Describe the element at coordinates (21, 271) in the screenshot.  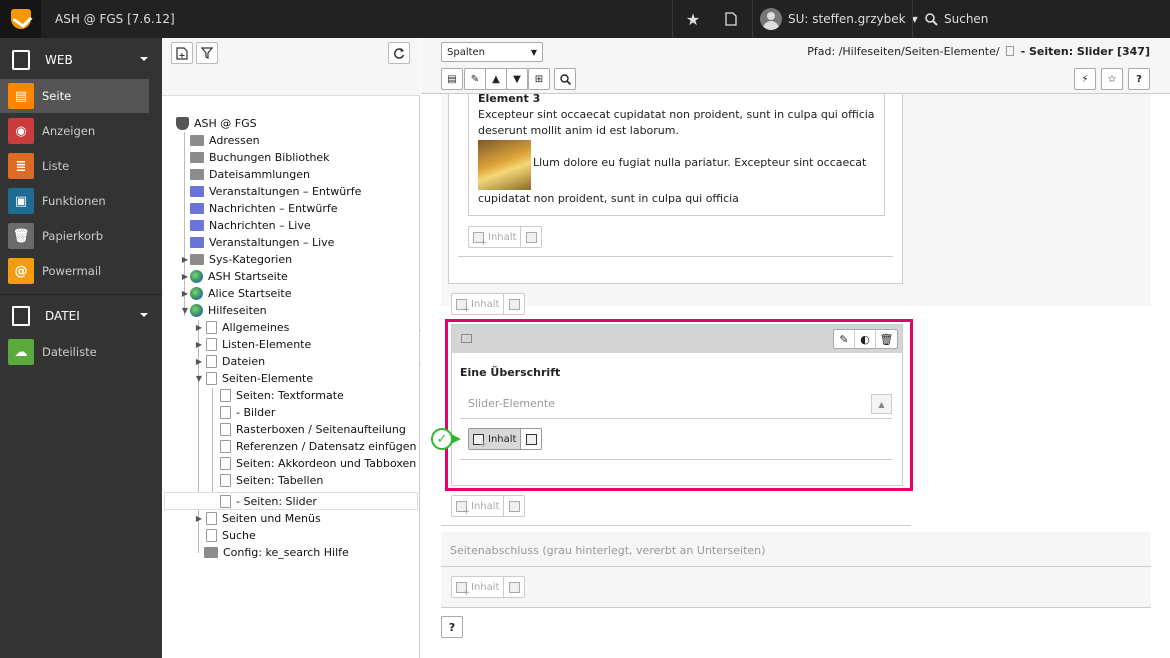
I see `powermail-icon: @` at that location.